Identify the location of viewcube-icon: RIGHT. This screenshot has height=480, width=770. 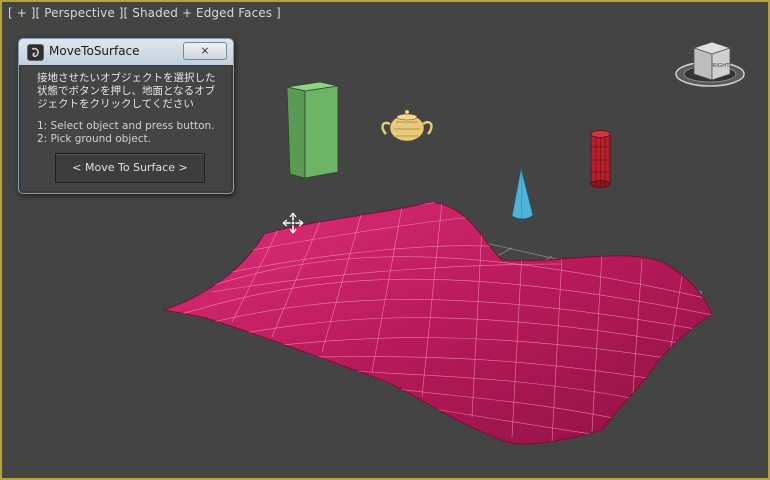
(712, 66).